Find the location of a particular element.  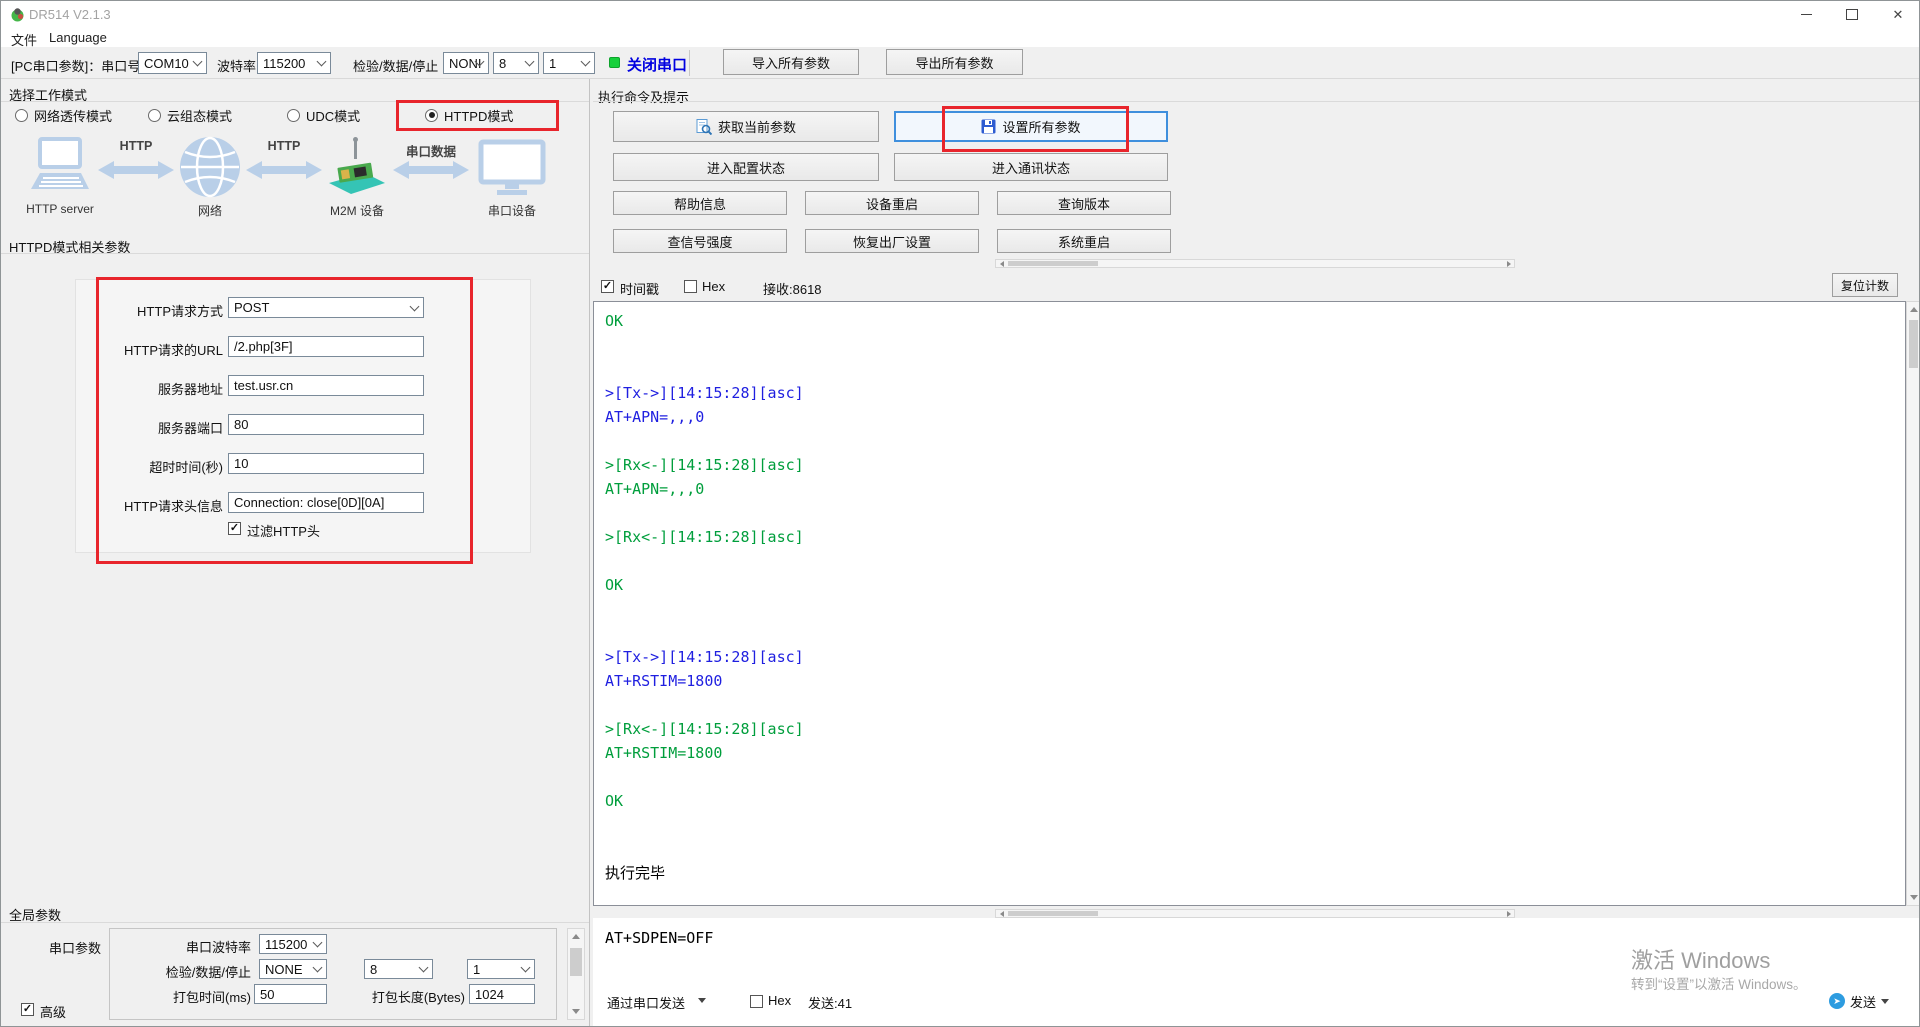

device-restart-button: 设备重启 is located at coordinates (892, 203).